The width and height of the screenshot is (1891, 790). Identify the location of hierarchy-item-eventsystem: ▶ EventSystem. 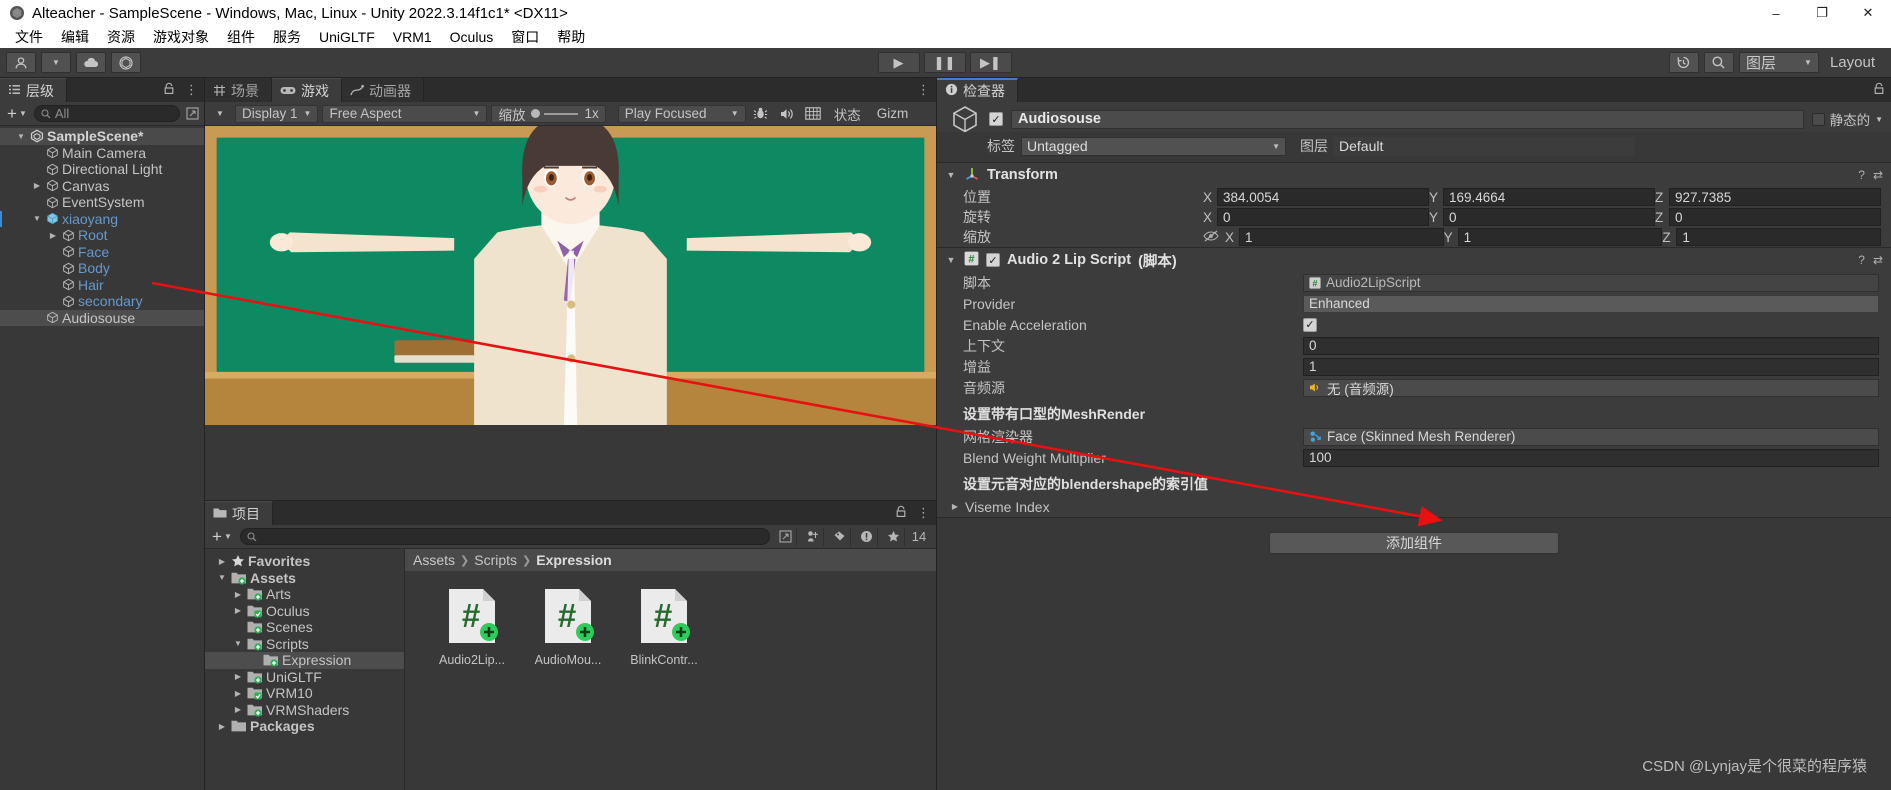
(102, 202).